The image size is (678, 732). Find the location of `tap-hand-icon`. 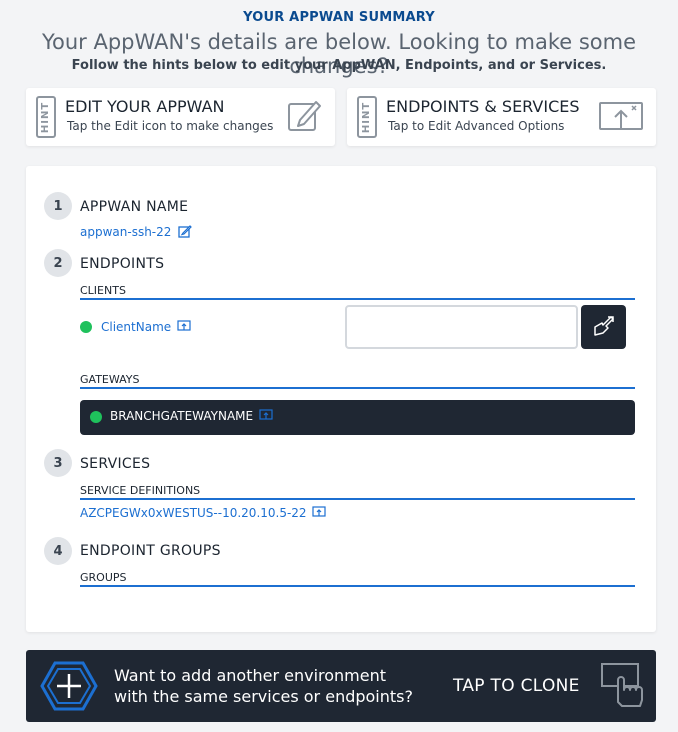

tap-hand-icon is located at coordinates (622, 685).